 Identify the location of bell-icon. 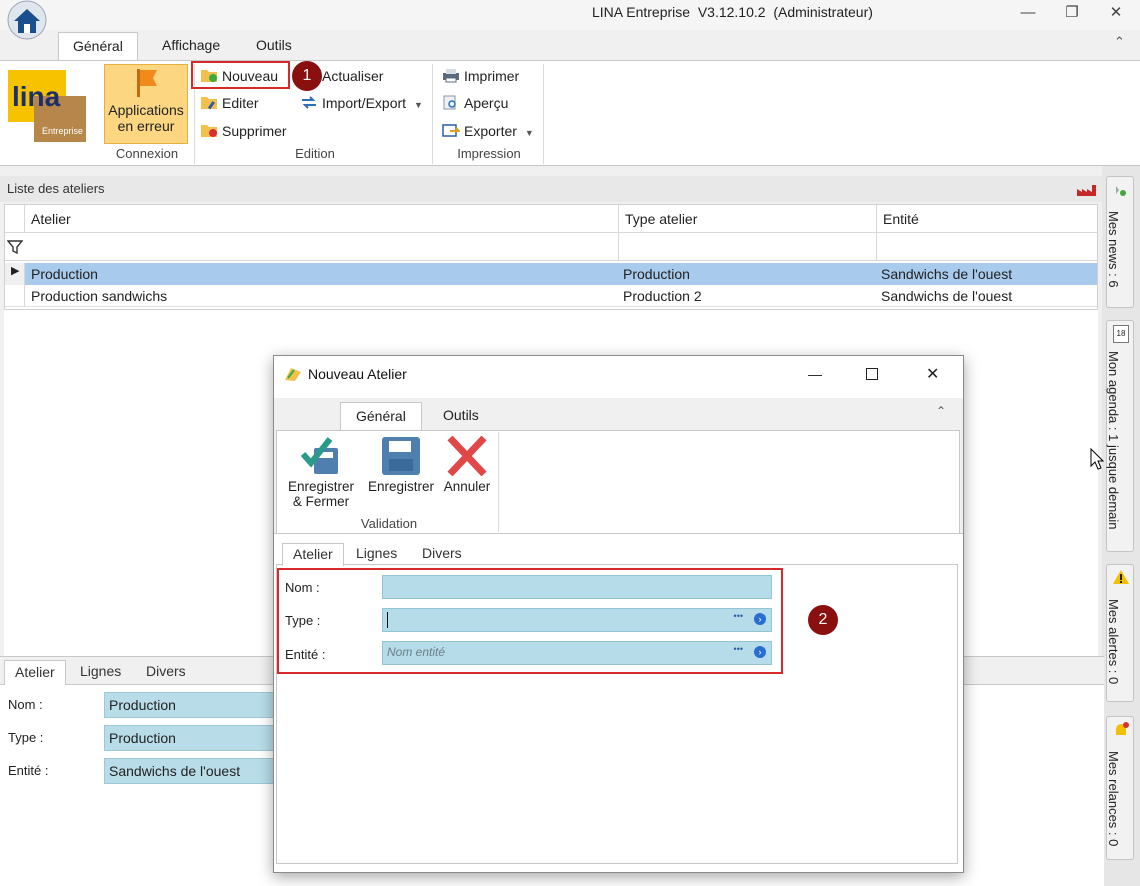
(1122, 728).